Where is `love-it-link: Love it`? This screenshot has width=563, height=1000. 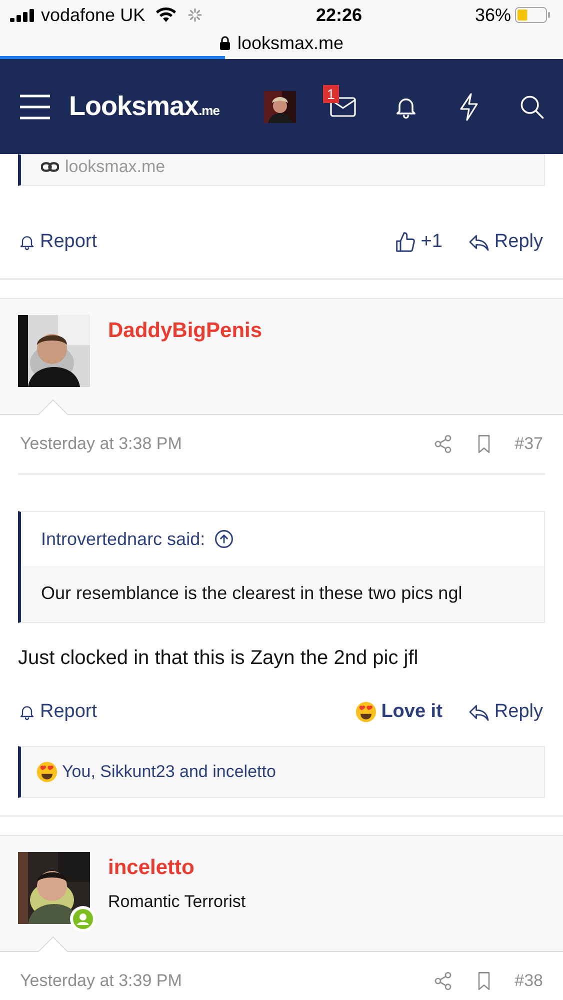
love-it-link: Love it is located at coordinates (398, 712).